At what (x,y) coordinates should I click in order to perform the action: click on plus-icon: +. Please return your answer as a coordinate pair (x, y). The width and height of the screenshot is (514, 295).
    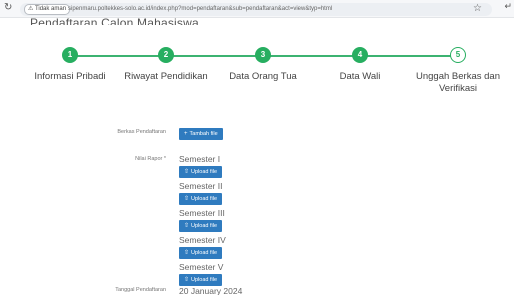
    Looking at the image, I should click on (186, 134).